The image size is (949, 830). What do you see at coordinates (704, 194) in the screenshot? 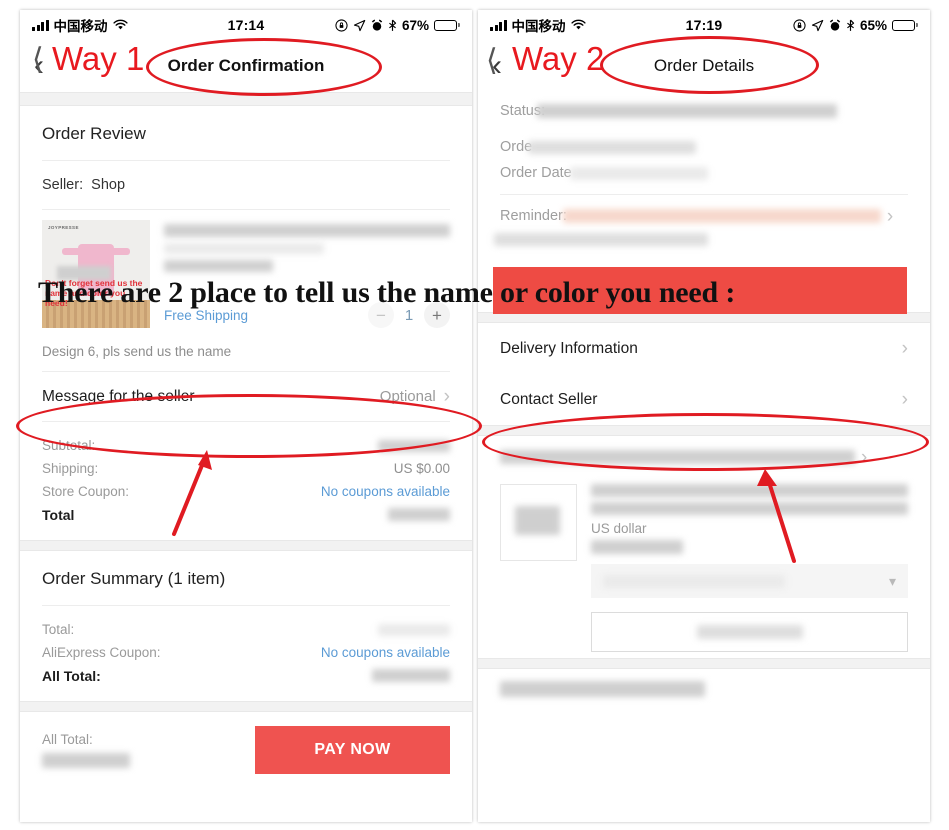
I see `divider` at bounding box center [704, 194].